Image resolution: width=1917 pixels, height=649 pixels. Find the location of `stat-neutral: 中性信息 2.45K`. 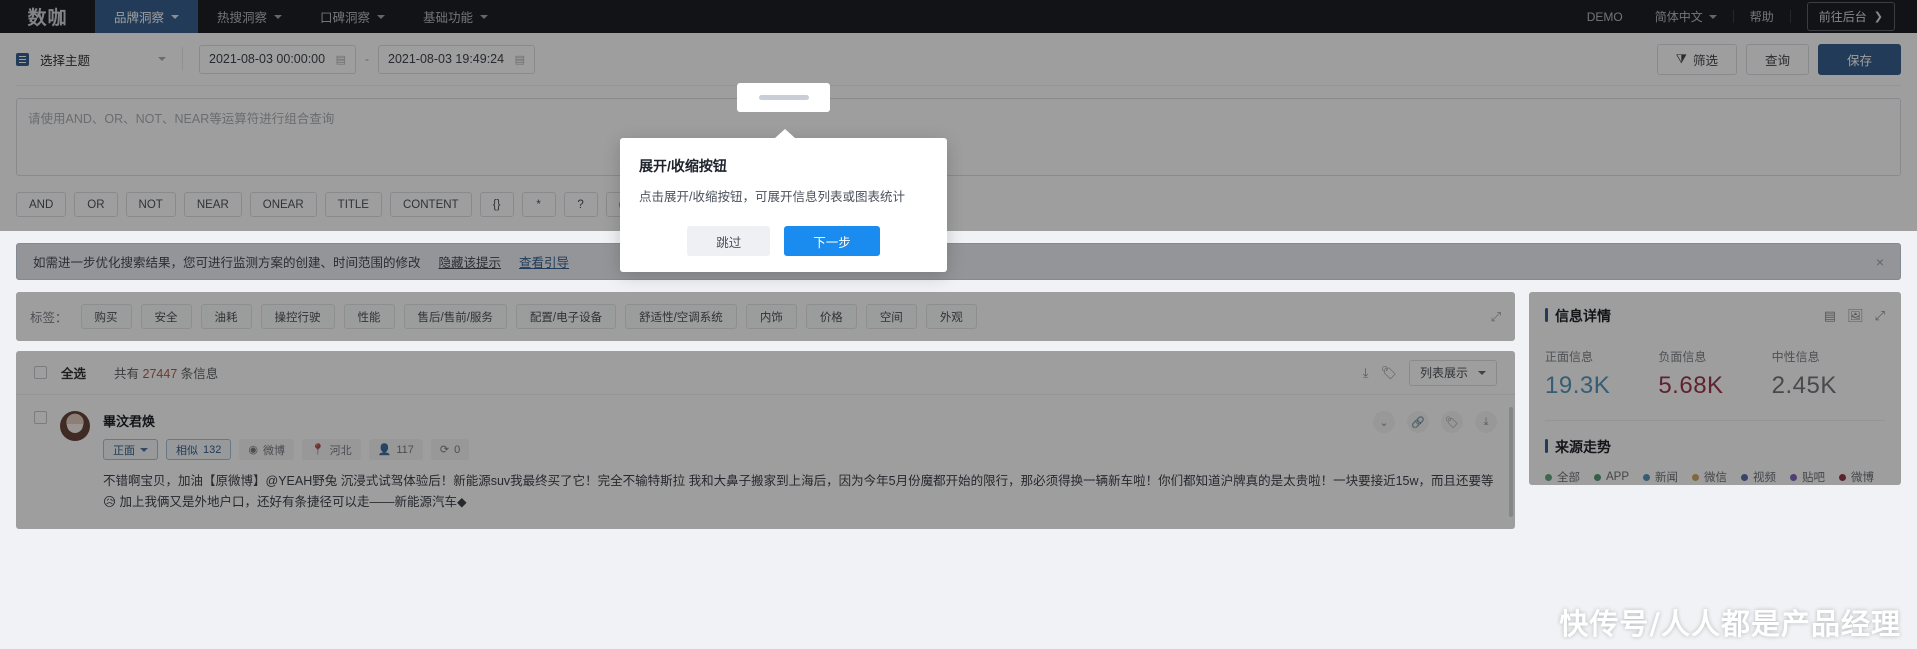

stat-neutral: 中性信息 2.45K is located at coordinates (1828, 374).